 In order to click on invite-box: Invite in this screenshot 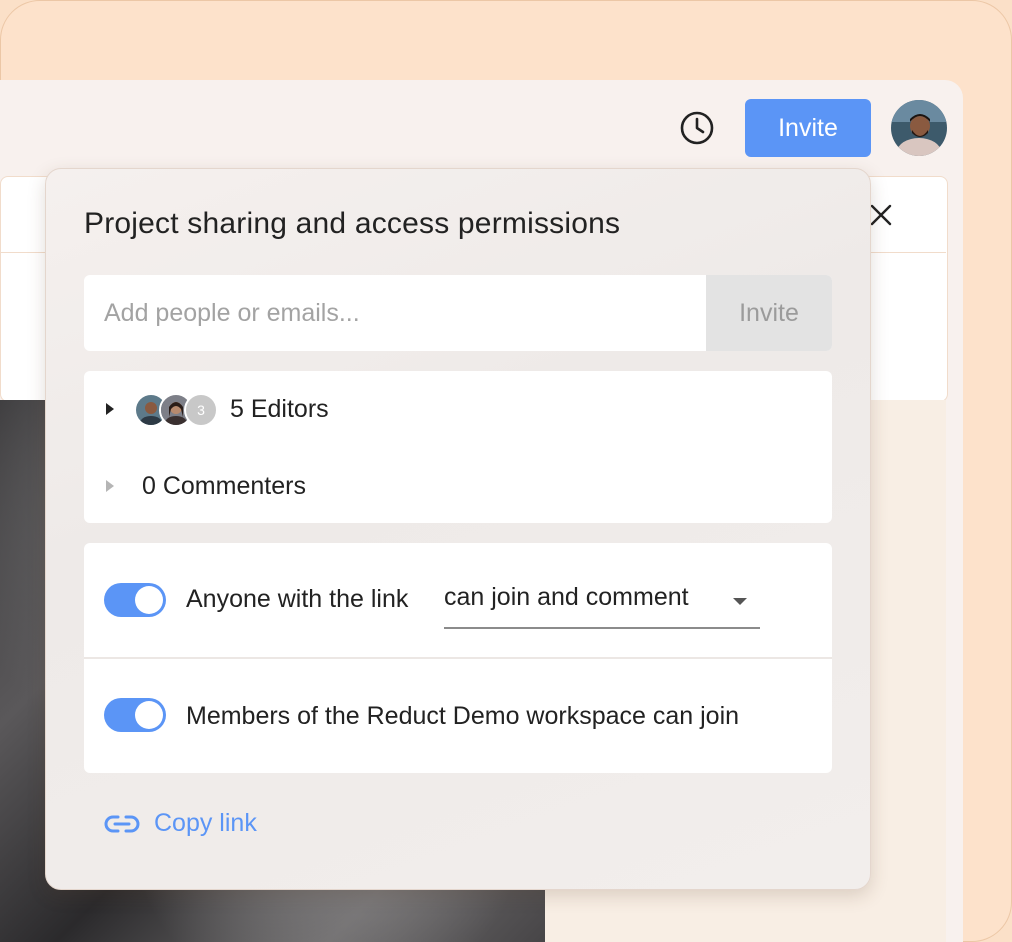, I will do `click(458, 313)`.